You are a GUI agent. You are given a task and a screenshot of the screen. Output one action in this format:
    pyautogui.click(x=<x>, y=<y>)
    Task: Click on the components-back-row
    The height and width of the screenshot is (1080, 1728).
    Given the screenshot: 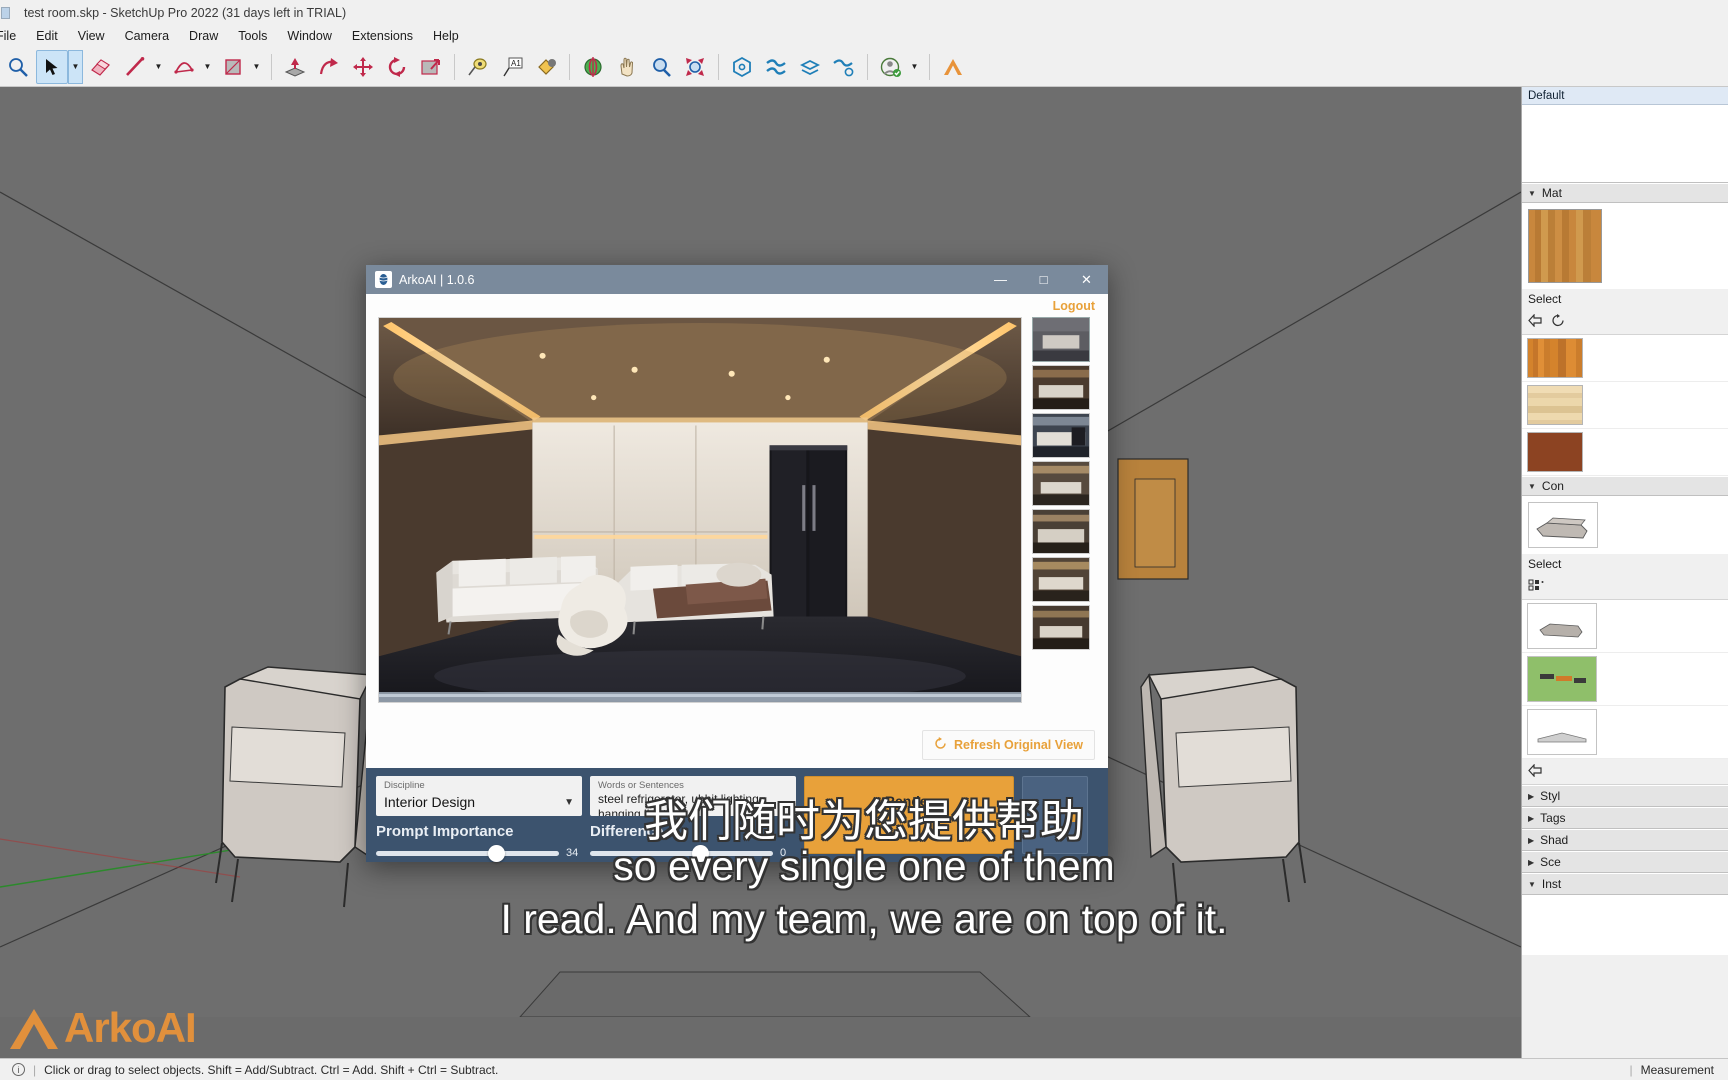 What is the action you would take?
    pyautogui.click(x=1625, y=772)
    